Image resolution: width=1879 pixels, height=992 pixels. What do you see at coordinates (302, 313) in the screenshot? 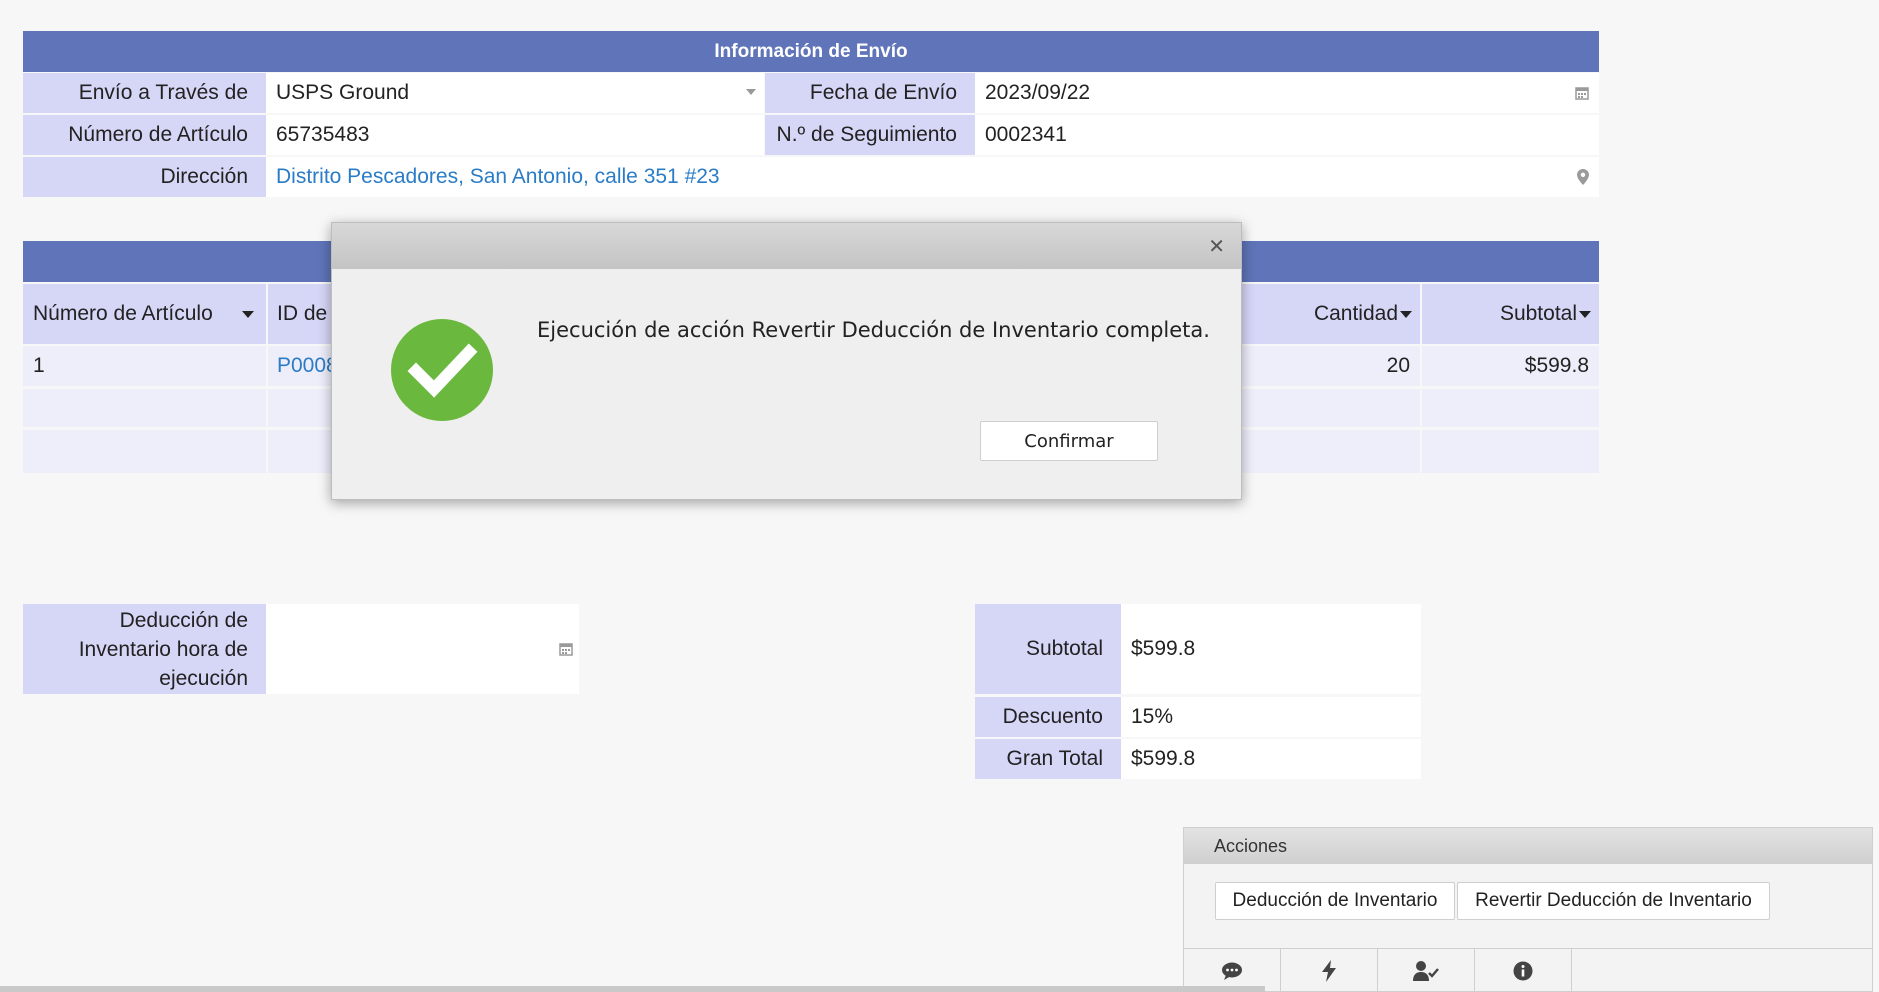
I see `col-header-id-text: ID de` at bounding box center [302, 313].